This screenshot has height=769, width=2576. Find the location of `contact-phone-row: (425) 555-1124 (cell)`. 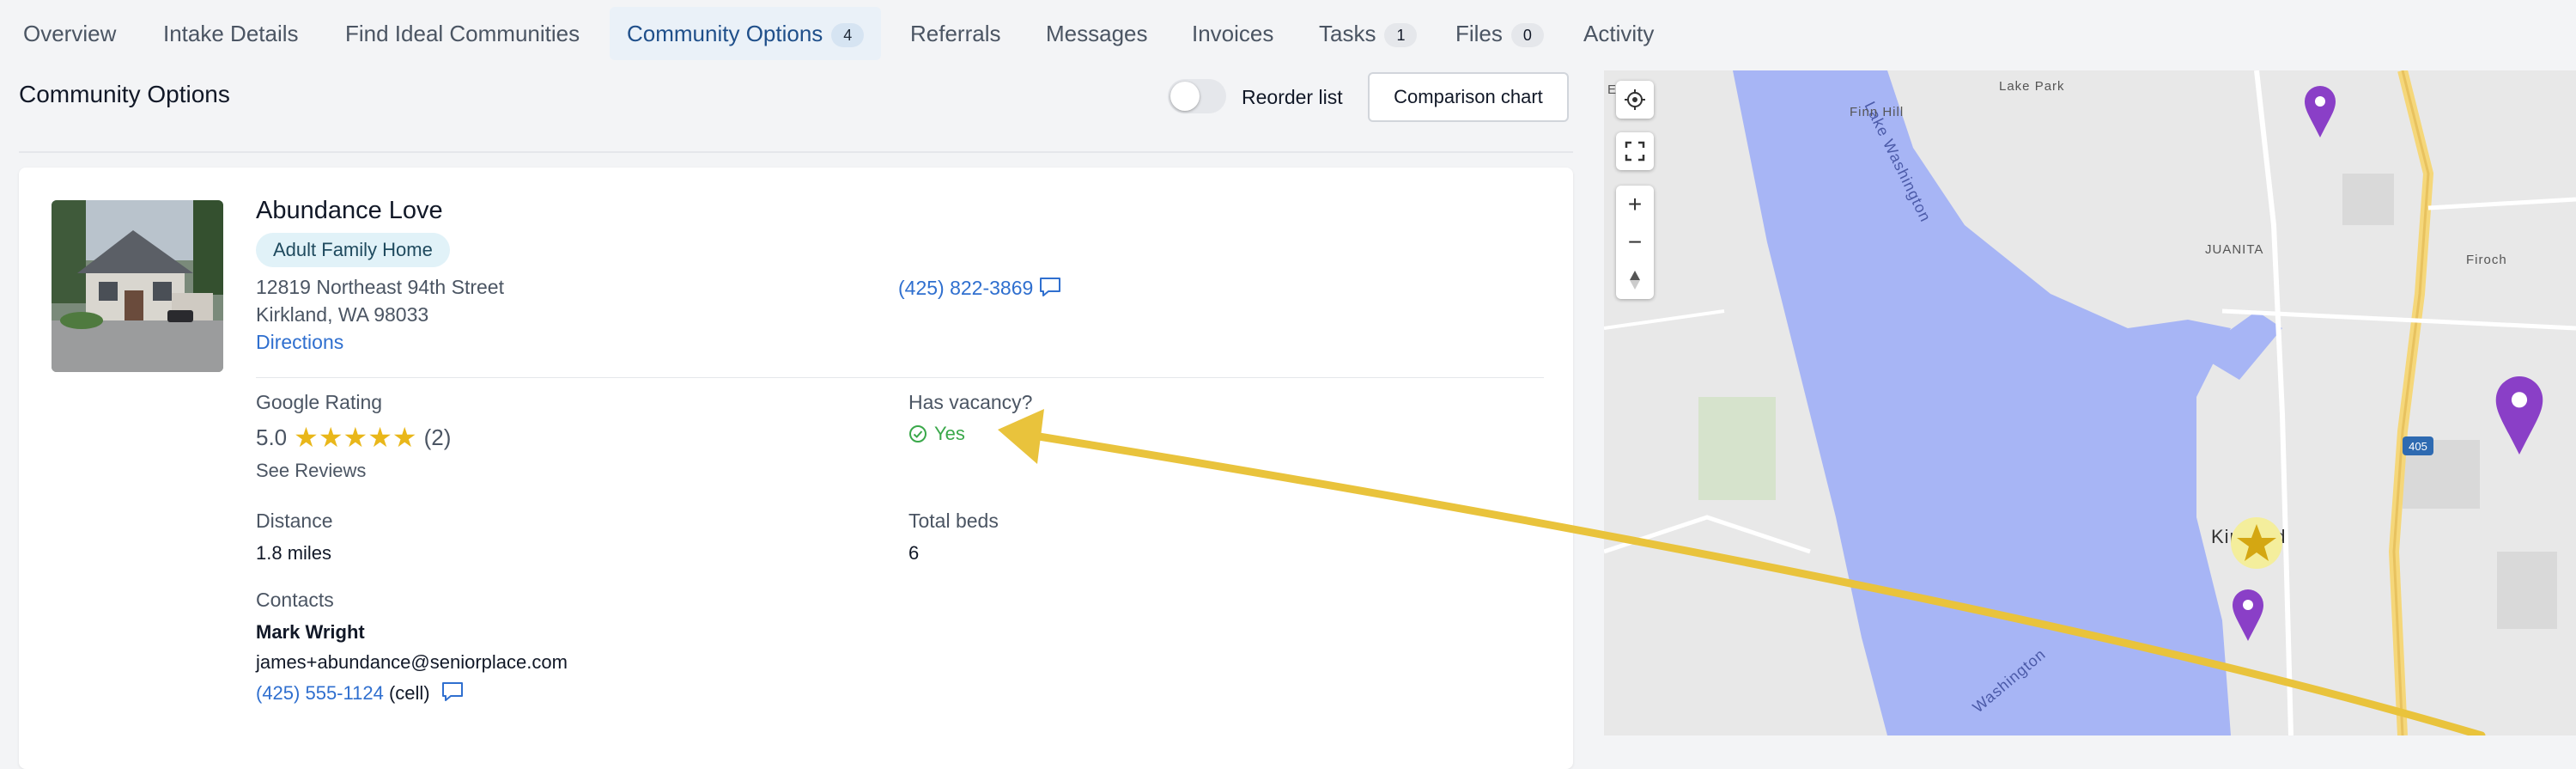

contact-phone-row: (425) 555-1124 (cell) is located at coordinates (360, 695).